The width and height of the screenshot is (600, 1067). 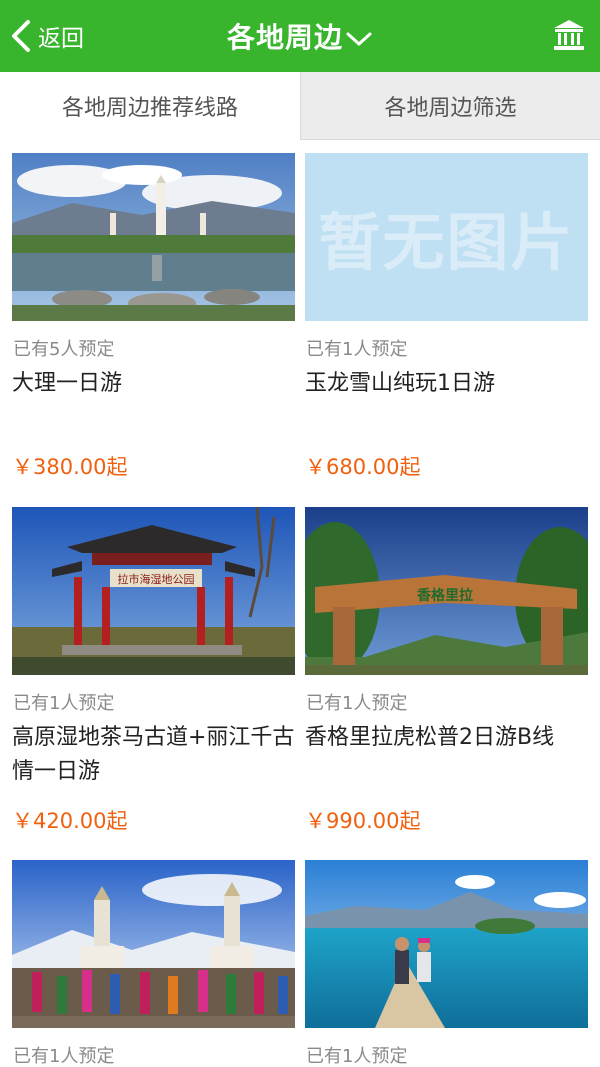 What do you see at coordinates (150, 106) in the screenshot?
I see `tab-recommended-routes: 各地周边推荐线路` at bounding box center [150, 106].